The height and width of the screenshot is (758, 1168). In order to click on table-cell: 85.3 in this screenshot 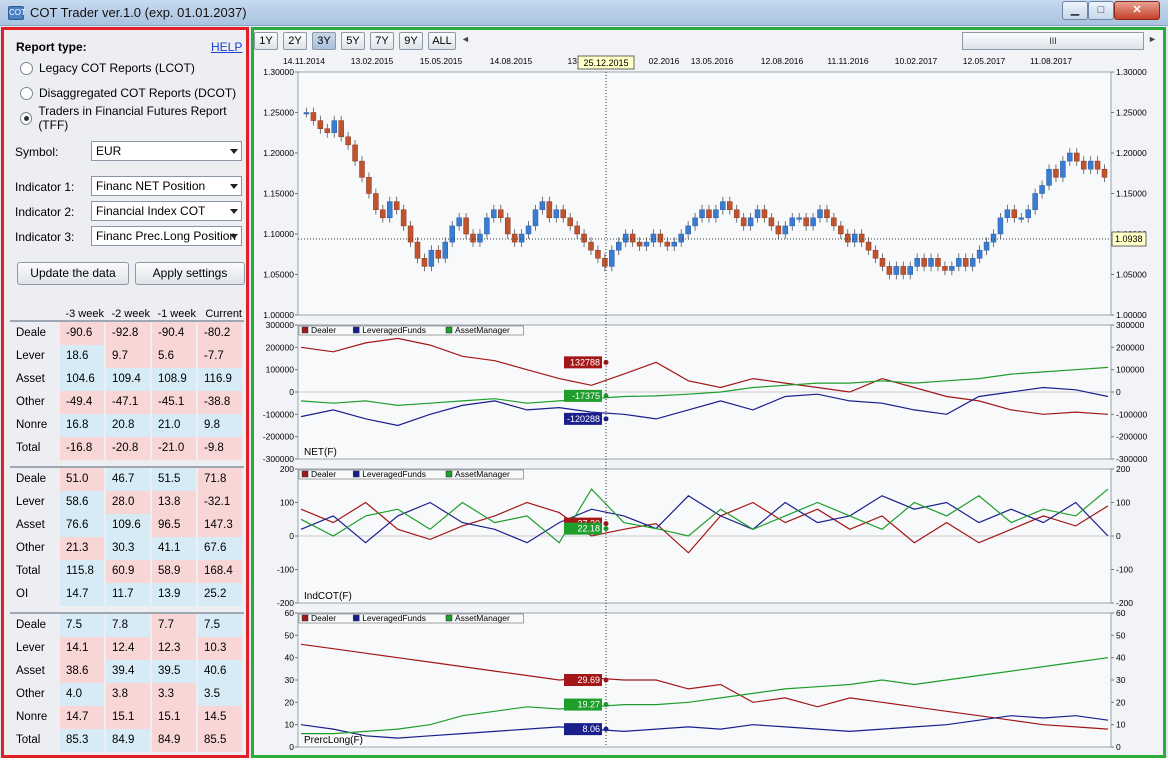, I will do `click(82, 740)`.